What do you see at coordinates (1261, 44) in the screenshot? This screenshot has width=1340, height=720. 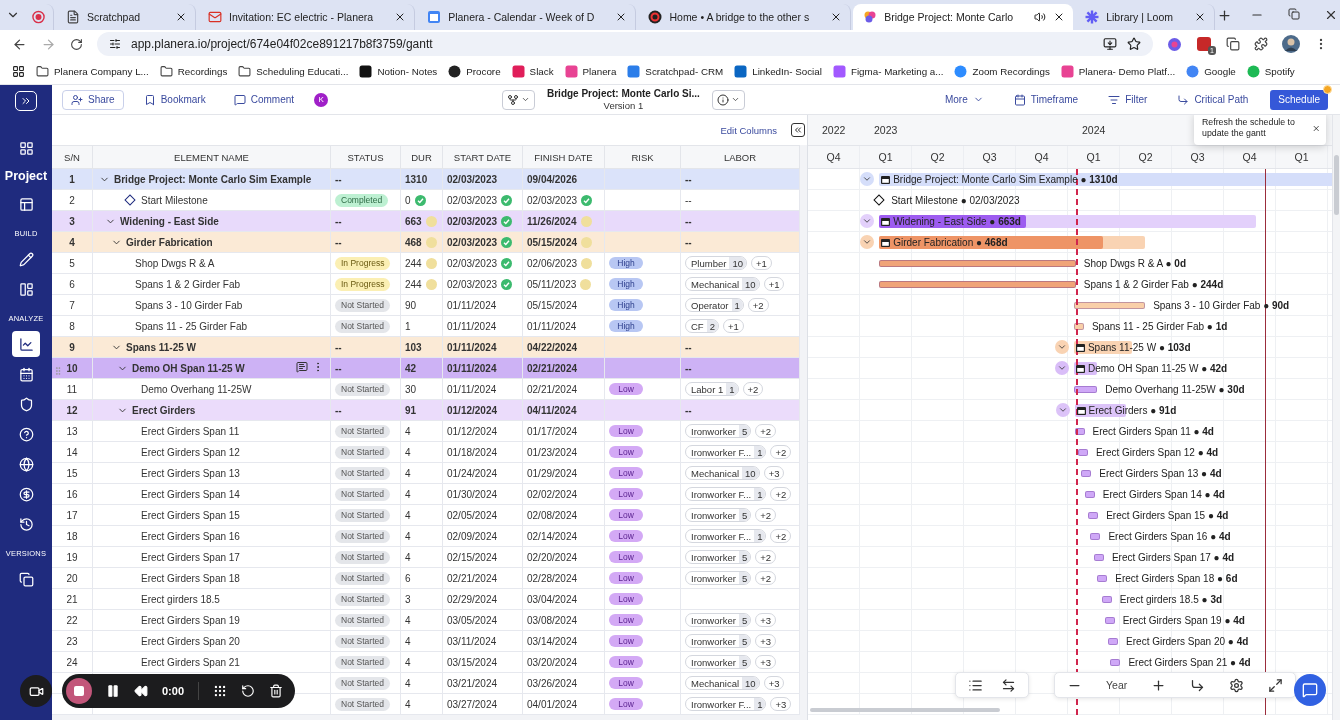 I see `puzzle-icon` at bounding box center [1261, 44].